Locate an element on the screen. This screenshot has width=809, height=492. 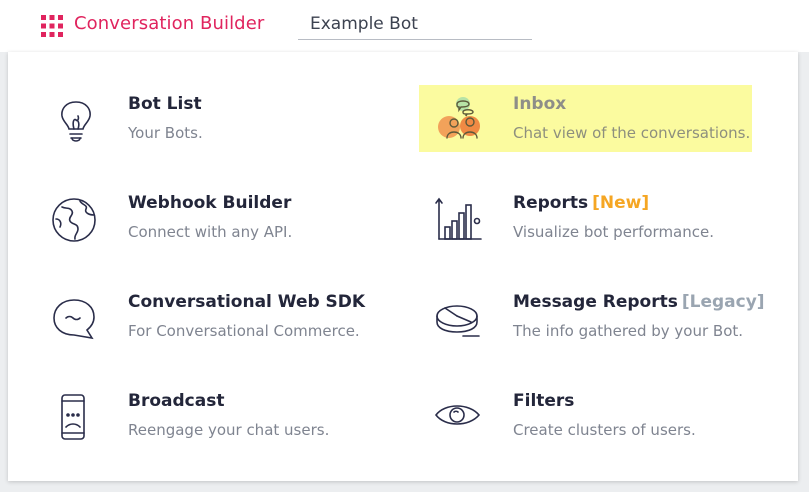
webhook-builder-title: Webhook Builder is located at coordinates (210, 203).